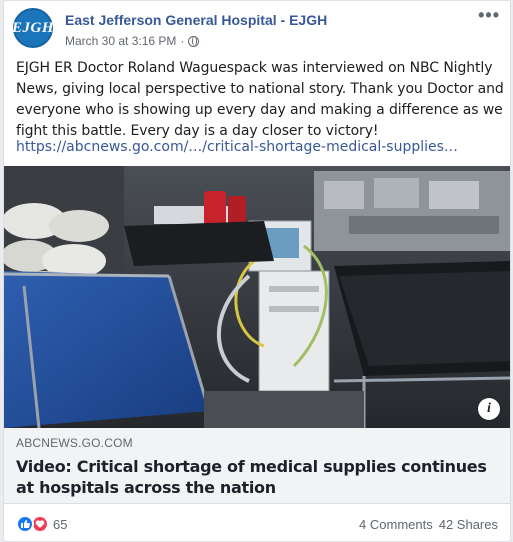 Image resolution: width=513 pixels, height=542 pixels. I want to click on preview-domain: ABCNEWS.GO.COM, so click(74, 443).